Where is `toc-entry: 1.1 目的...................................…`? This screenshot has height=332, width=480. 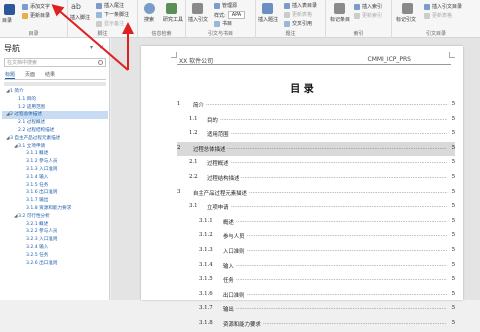 toc-entry: 1.1 目的...................................… is located at coordinates (316, 120).